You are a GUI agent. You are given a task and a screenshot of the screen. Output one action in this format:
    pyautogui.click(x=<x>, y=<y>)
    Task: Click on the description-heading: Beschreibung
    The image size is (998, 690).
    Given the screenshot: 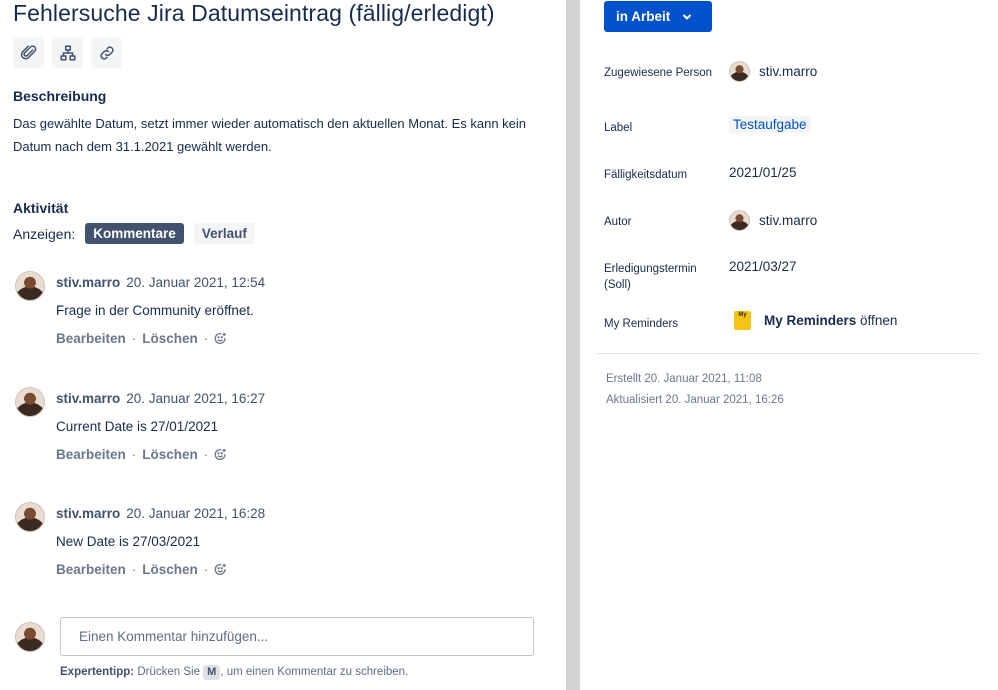 What is the action you would take?
    pyautogui.click(x=60, y=96)
    